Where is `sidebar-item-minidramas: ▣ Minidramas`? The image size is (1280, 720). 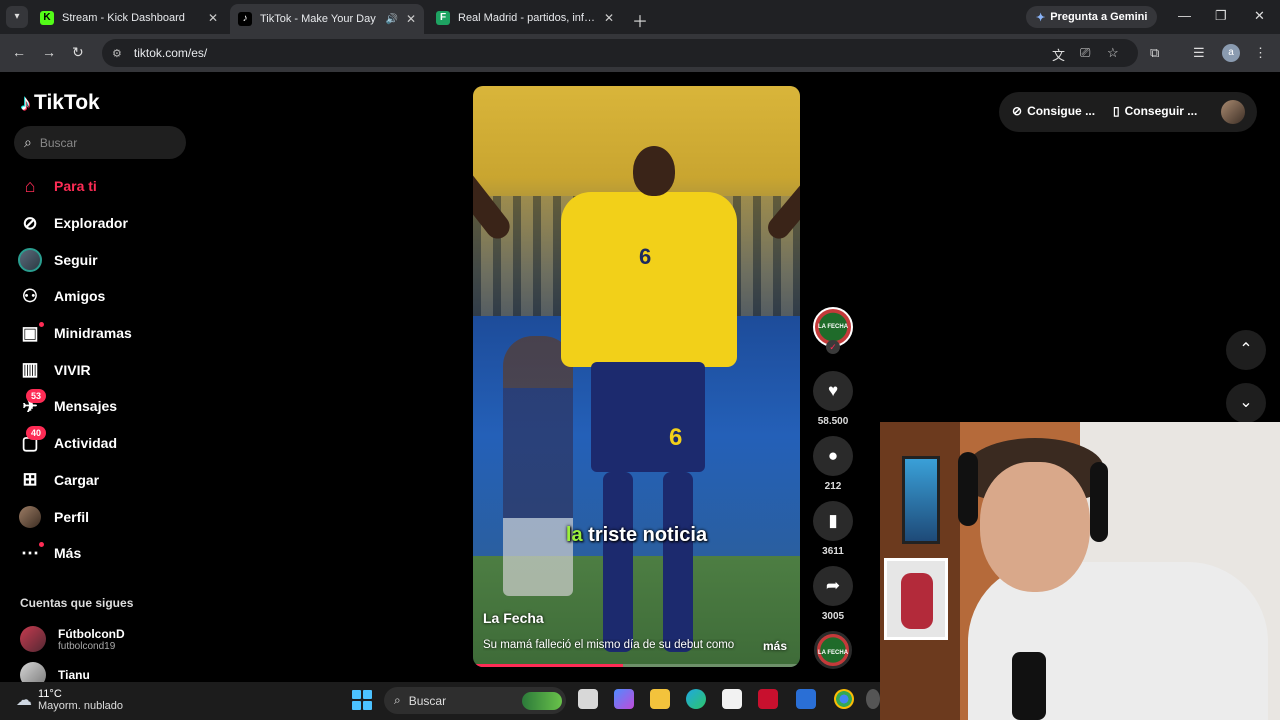
sidebar-item-minidramas: ▣ Minidramas is located at coordinates (108, 333).